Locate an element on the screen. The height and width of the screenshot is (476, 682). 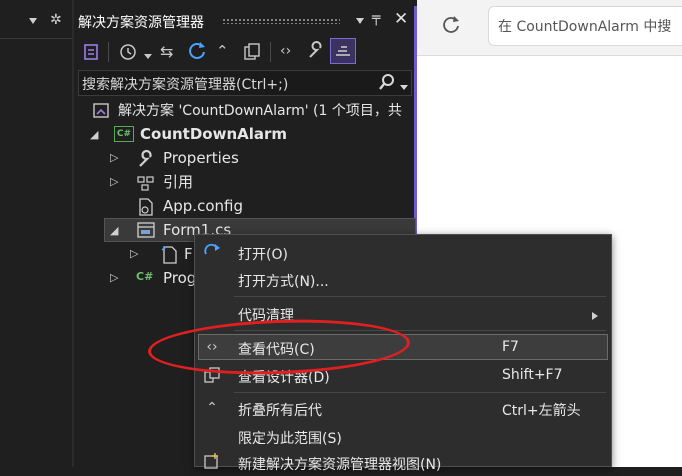
left-panel is located at coordinates (37, 233).